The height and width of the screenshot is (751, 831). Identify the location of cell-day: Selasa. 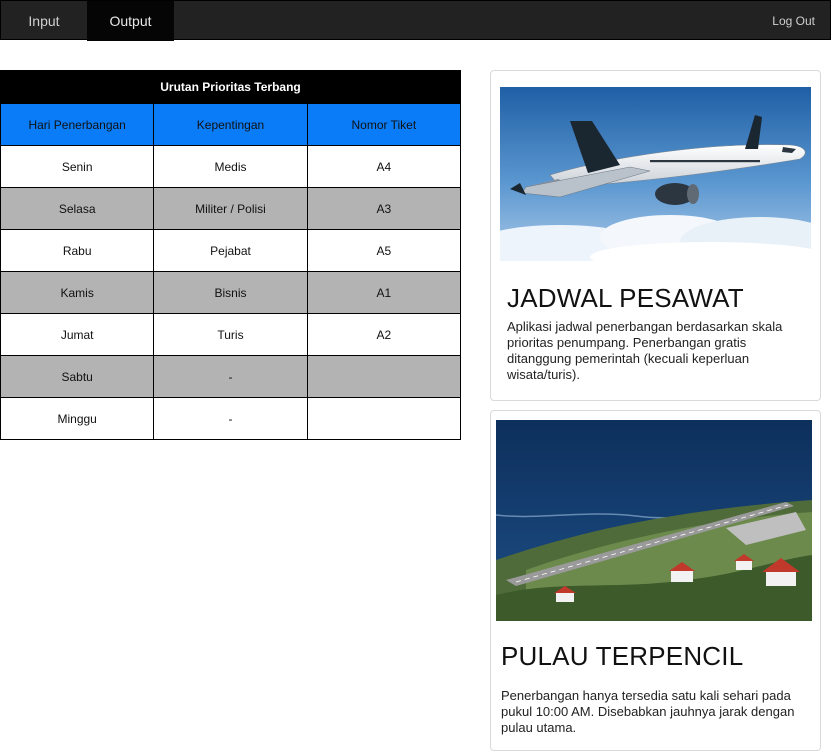
(77, 208).